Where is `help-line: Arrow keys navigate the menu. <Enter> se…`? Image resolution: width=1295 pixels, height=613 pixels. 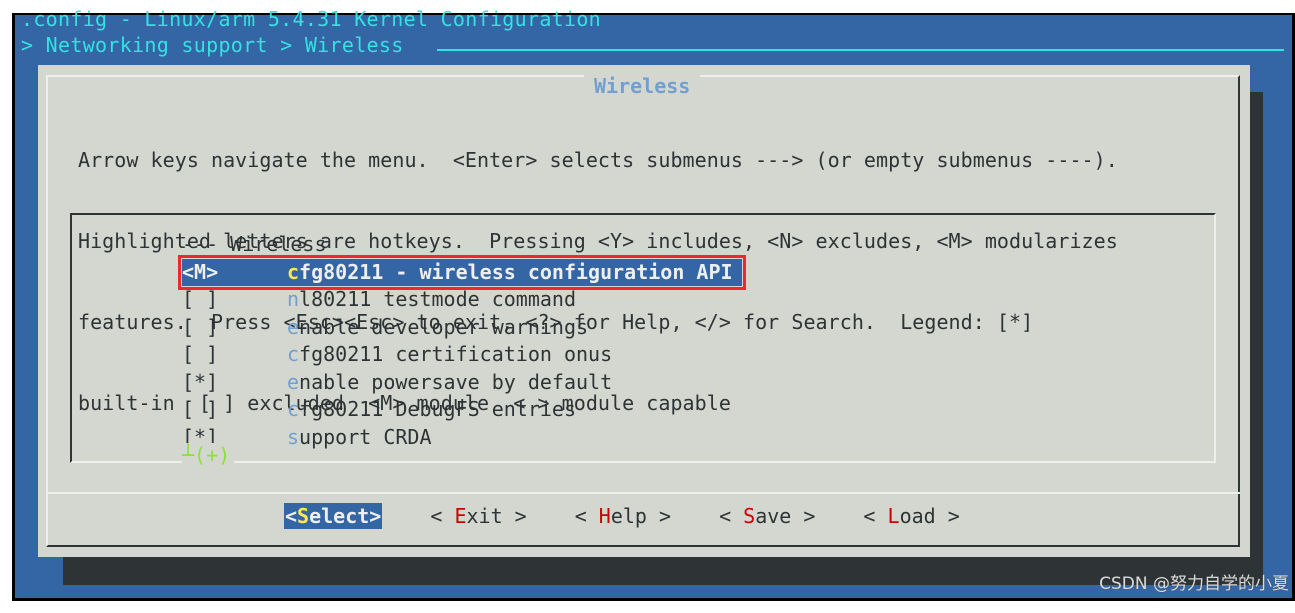
help-line: Arrow keys navigate the menu. <Enter> se… is located at coordinates (598, 160).